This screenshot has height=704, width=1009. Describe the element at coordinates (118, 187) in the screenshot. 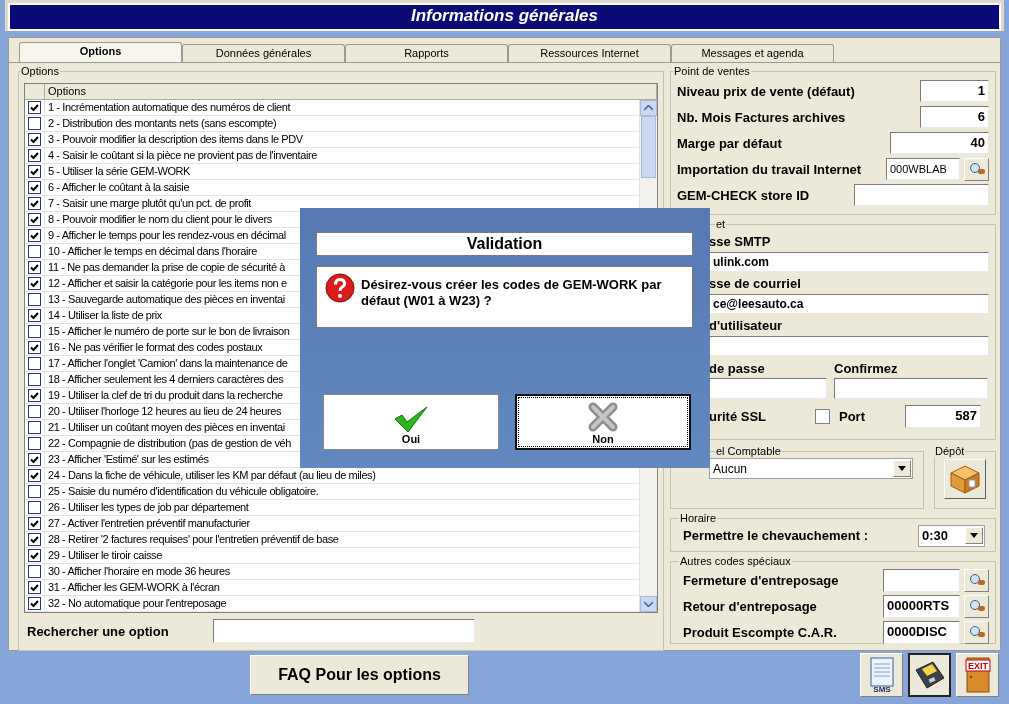

I see `option-label: 6 - Afficher le coûtant à la saisie` at that location.